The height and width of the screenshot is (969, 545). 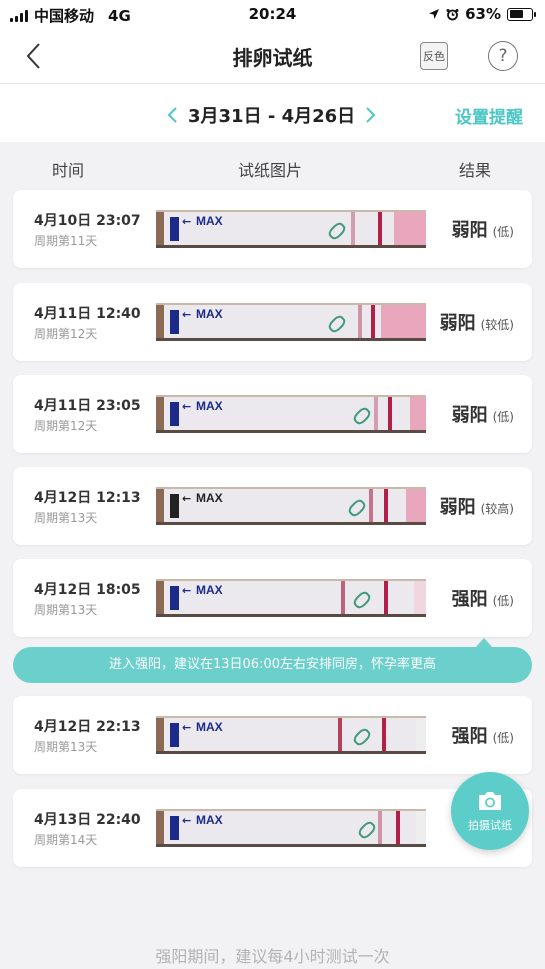 What do you see at coordinates (490, 825) in the screenshot?
I see `capture-button-label: 拍摄试纸` at bounding box center [490, 825].